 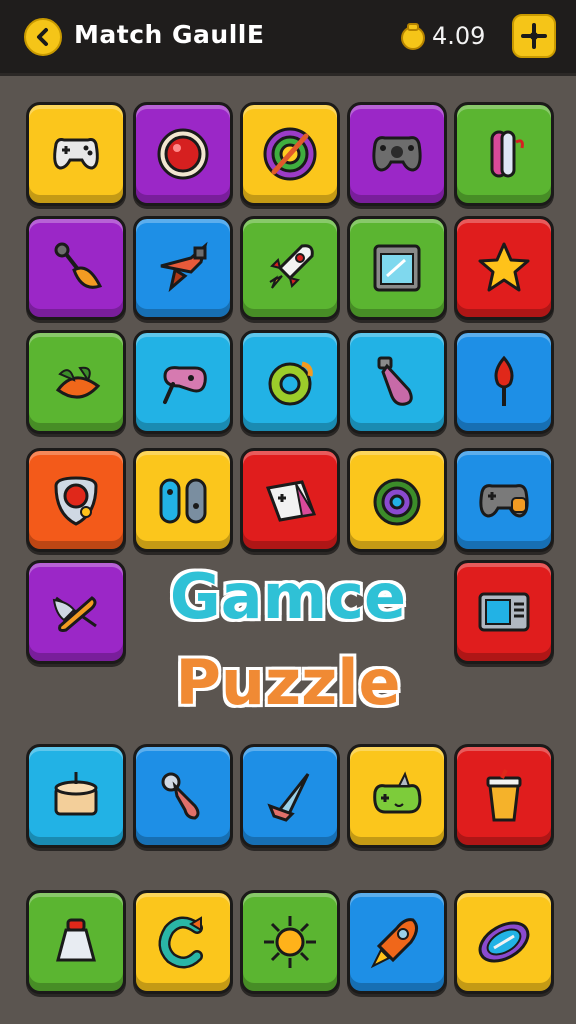 I want to click on tile-ring, so click(x=290, y=382).